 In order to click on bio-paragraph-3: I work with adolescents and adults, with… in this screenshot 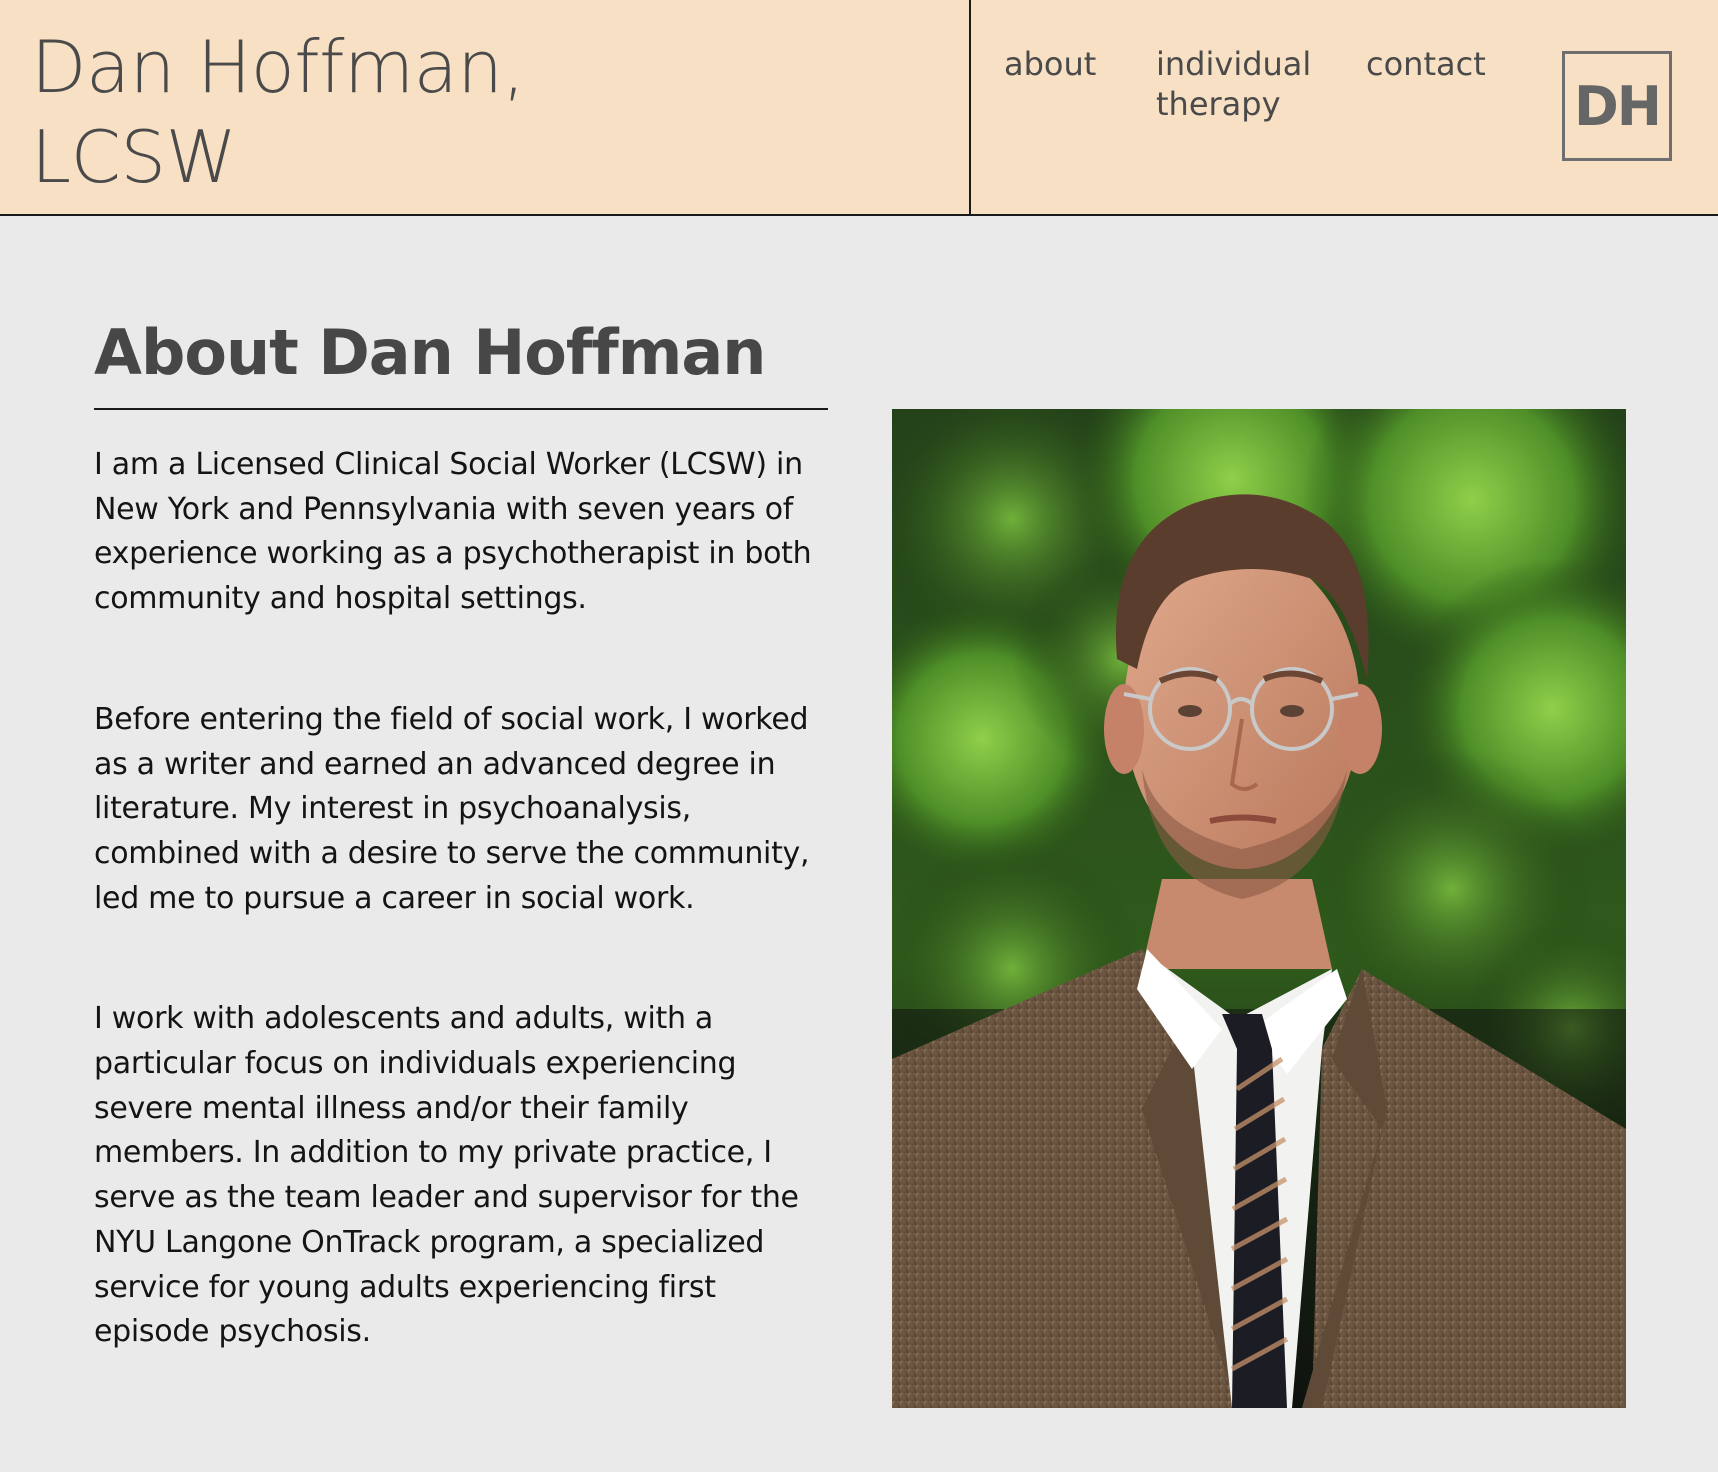, I will do `click(446, 1175)`.